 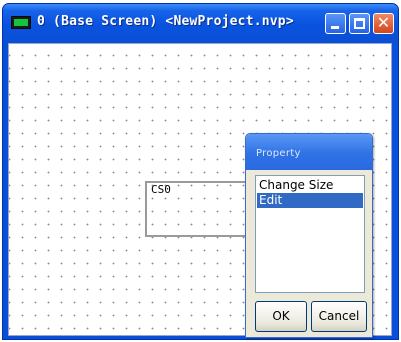 I want to click on window-title: 0 (Base Screen) <NewProject.nvp>, so click(x=165, y=21).